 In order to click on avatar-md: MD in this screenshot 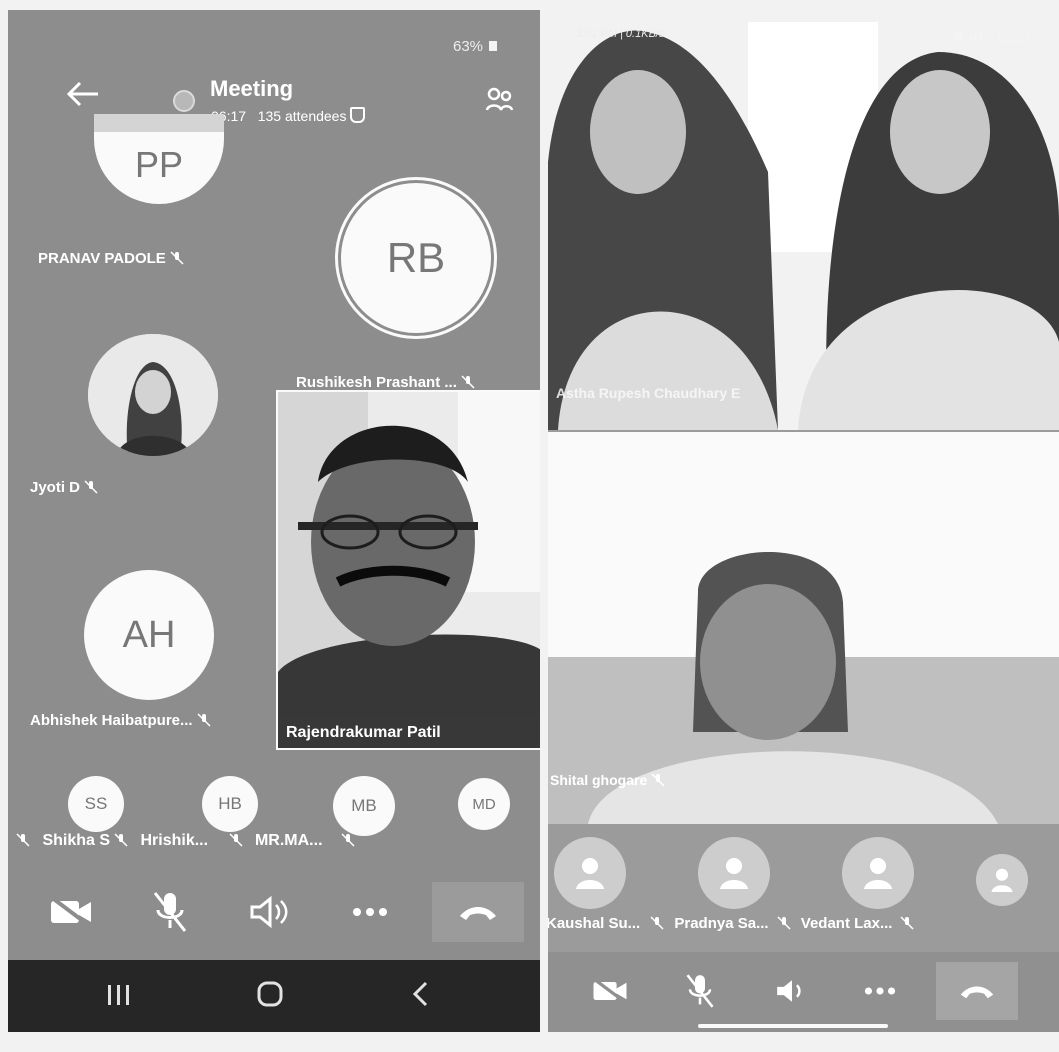, I will do `click(484, 804)`.